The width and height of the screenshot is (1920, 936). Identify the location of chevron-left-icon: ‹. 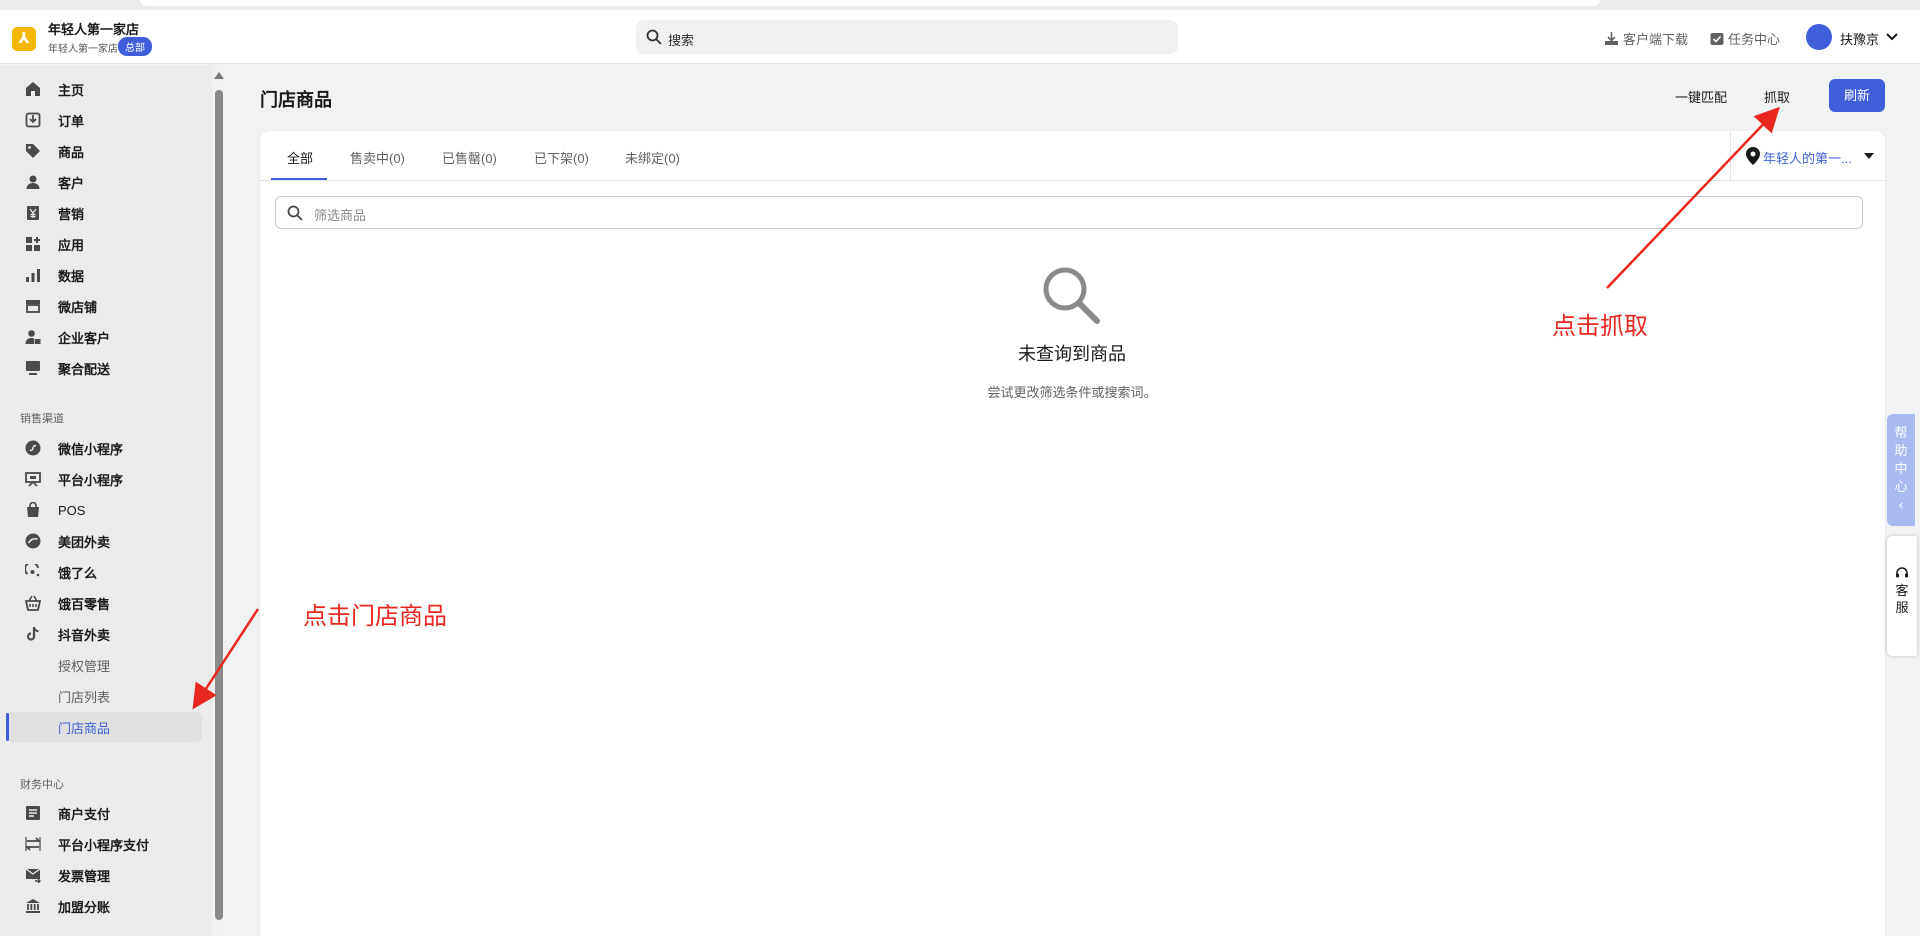
(1901, 504).